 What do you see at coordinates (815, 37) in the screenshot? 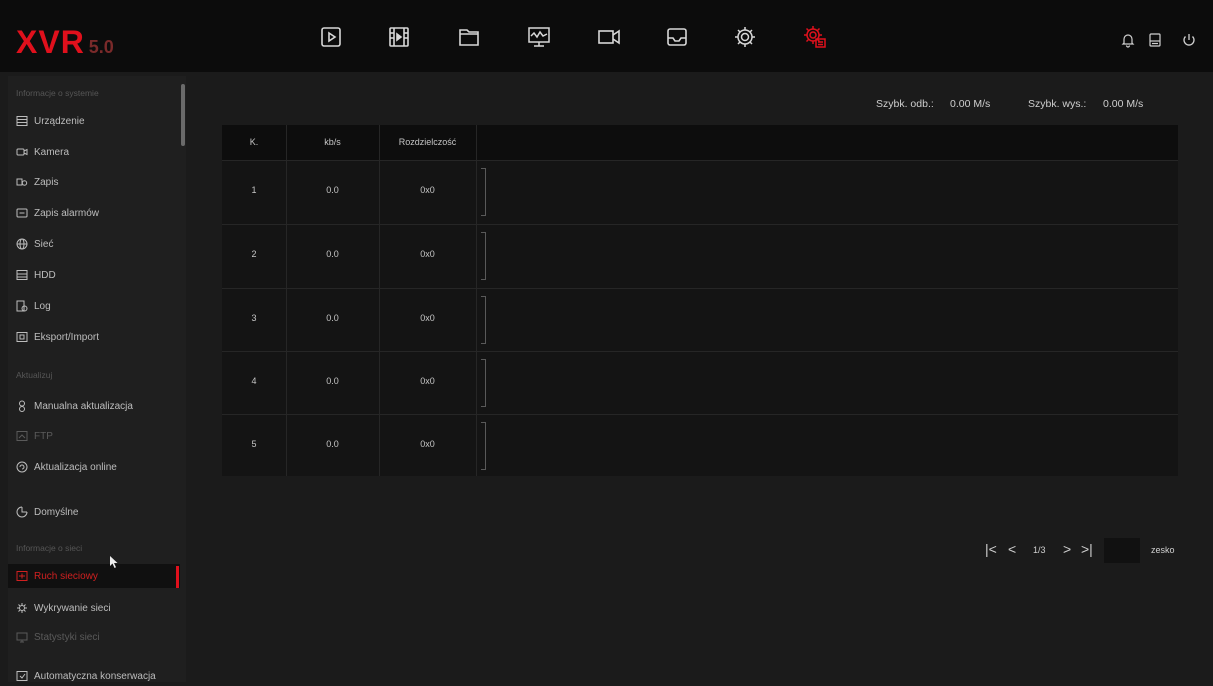
I see `system-maintenance-icon` at bounding box center [815, 37].